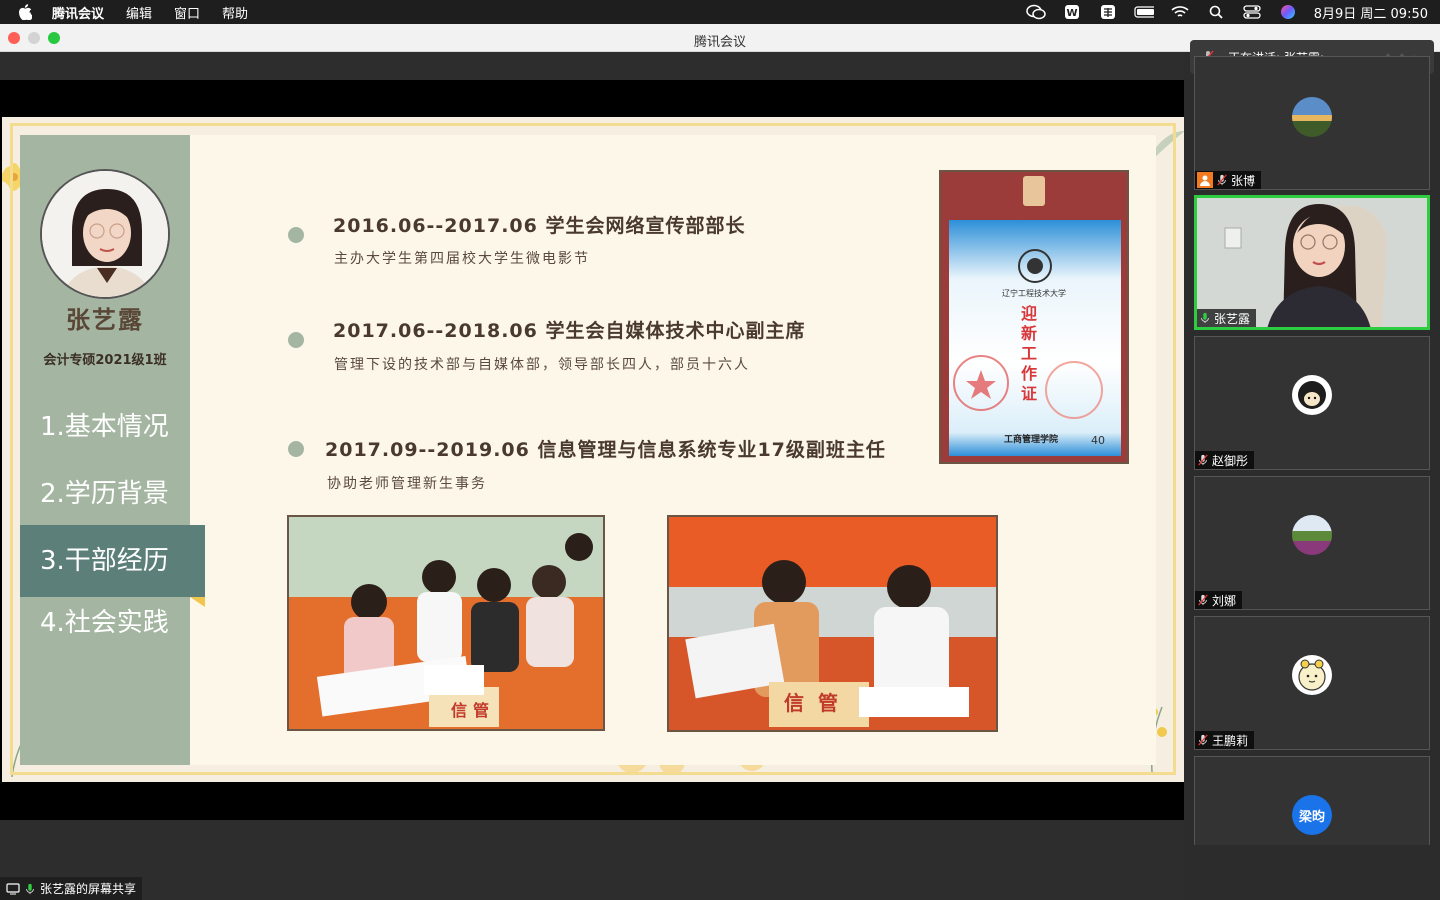 The height and width of the screenshot is (900, 1440). Describe the element at coordinates (605, 450) in the screenshot. I see `entry-3-title: 2017.09--2019.06 信息管理与信息系统专业17级副班主任` at that location.